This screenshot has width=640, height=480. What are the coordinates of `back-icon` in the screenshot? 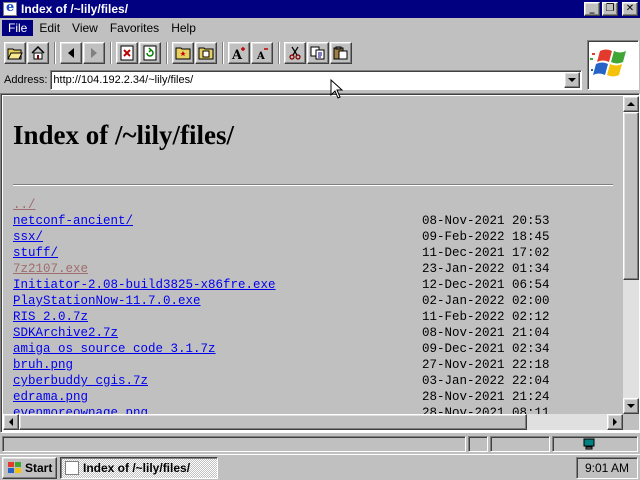 It's located at (71, 53).